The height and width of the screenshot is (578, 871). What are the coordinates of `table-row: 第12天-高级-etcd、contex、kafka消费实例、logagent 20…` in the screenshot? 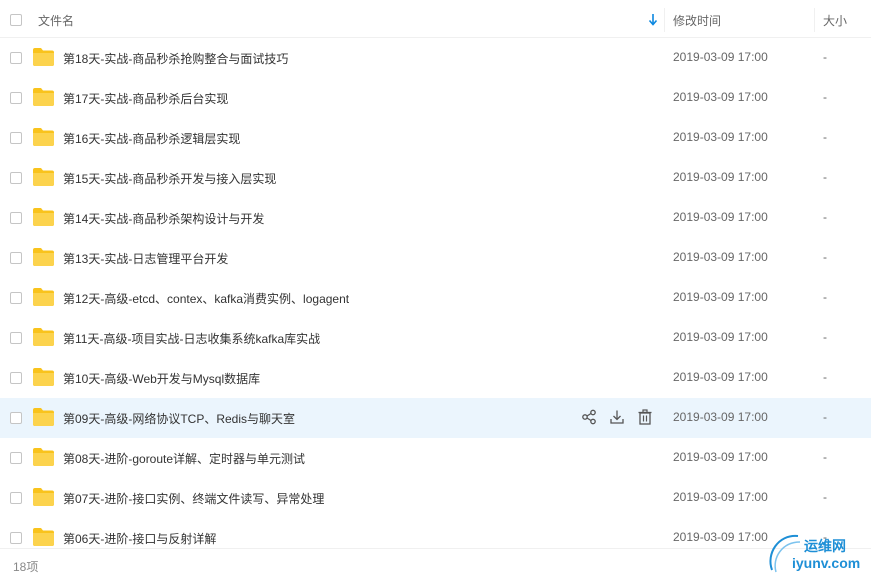 It's located at (435, 298).